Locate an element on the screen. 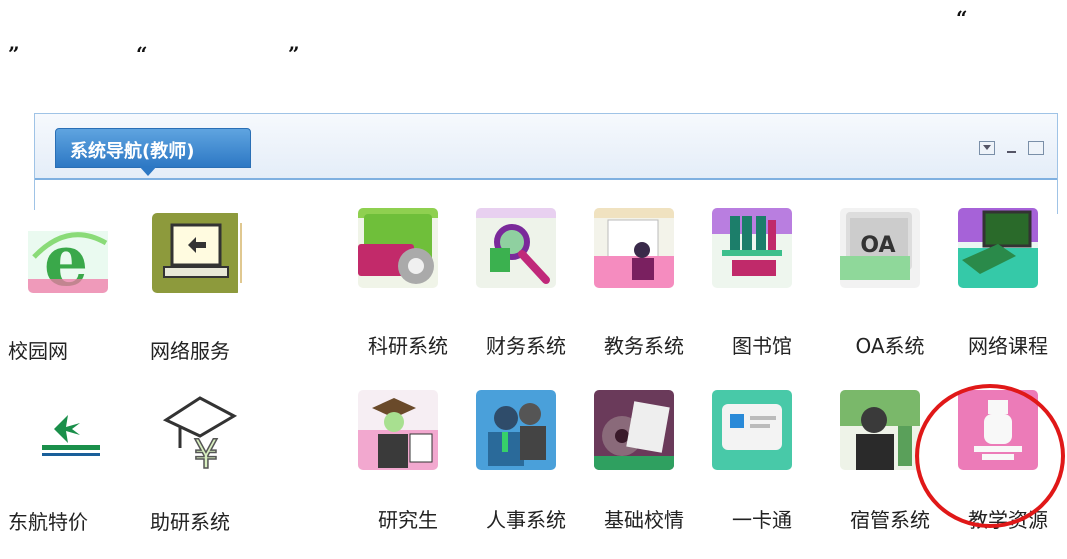 This screenshot has height=559, width=1067. nav-item-label-research-assist: 助研系统 is located at coordinates (190, 522).